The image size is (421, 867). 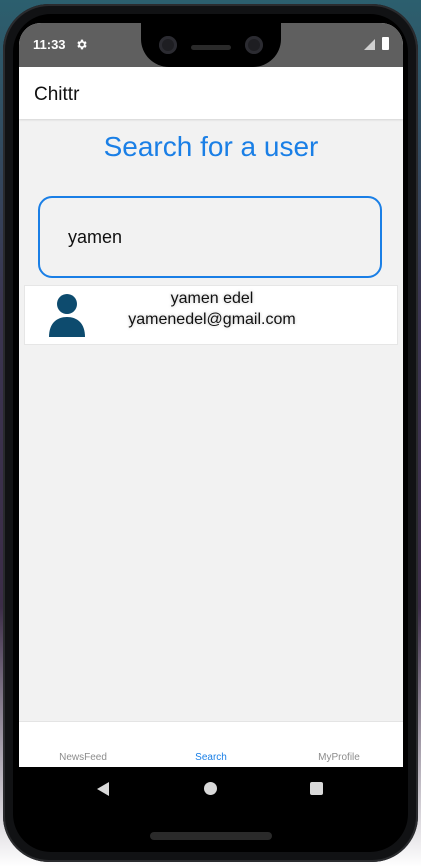 I want to click on tab-search: Search, so click(x=211, y=757).